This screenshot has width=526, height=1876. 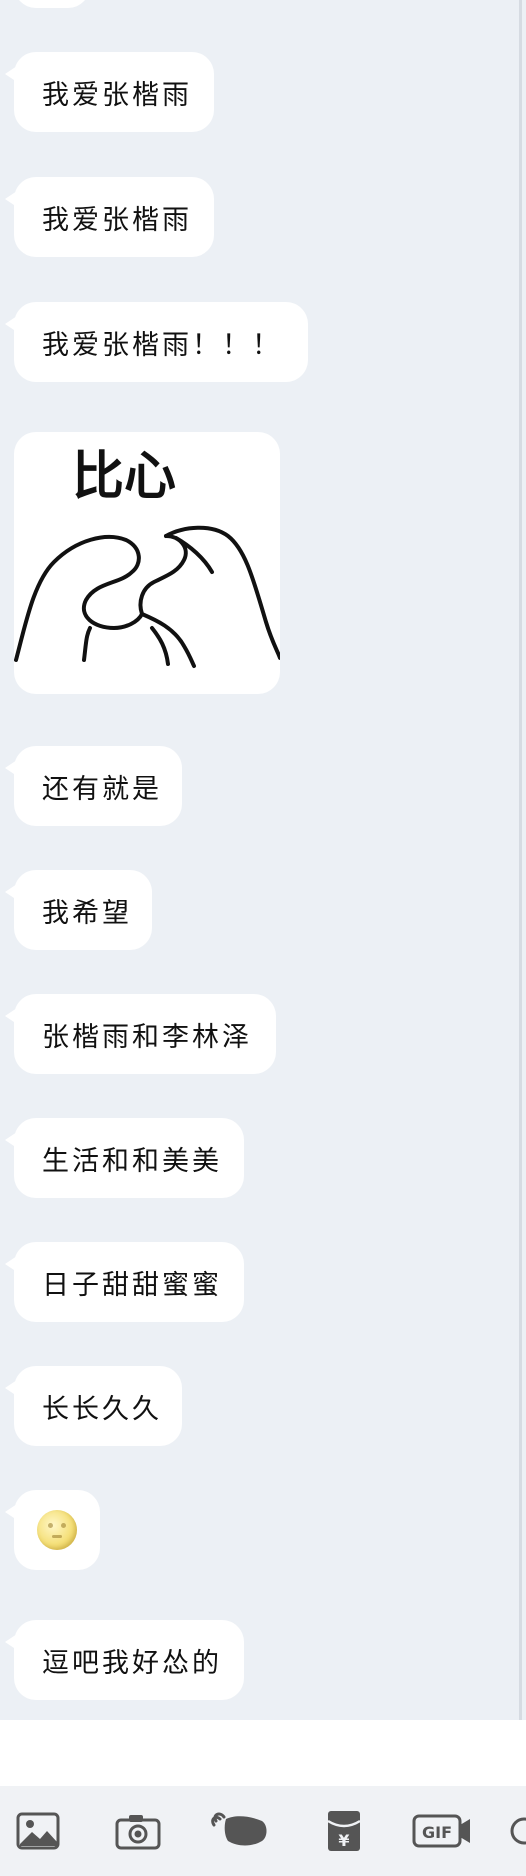 I want to click on message-bubble: 我爱张楷雨！！！, so click(x=156, y=342).